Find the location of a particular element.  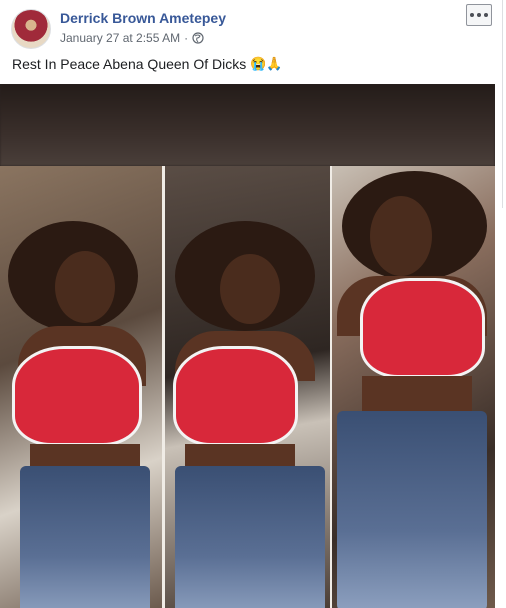

post-timestamp: January 27 at 2:55 AM is located at coordinates (120, 38).